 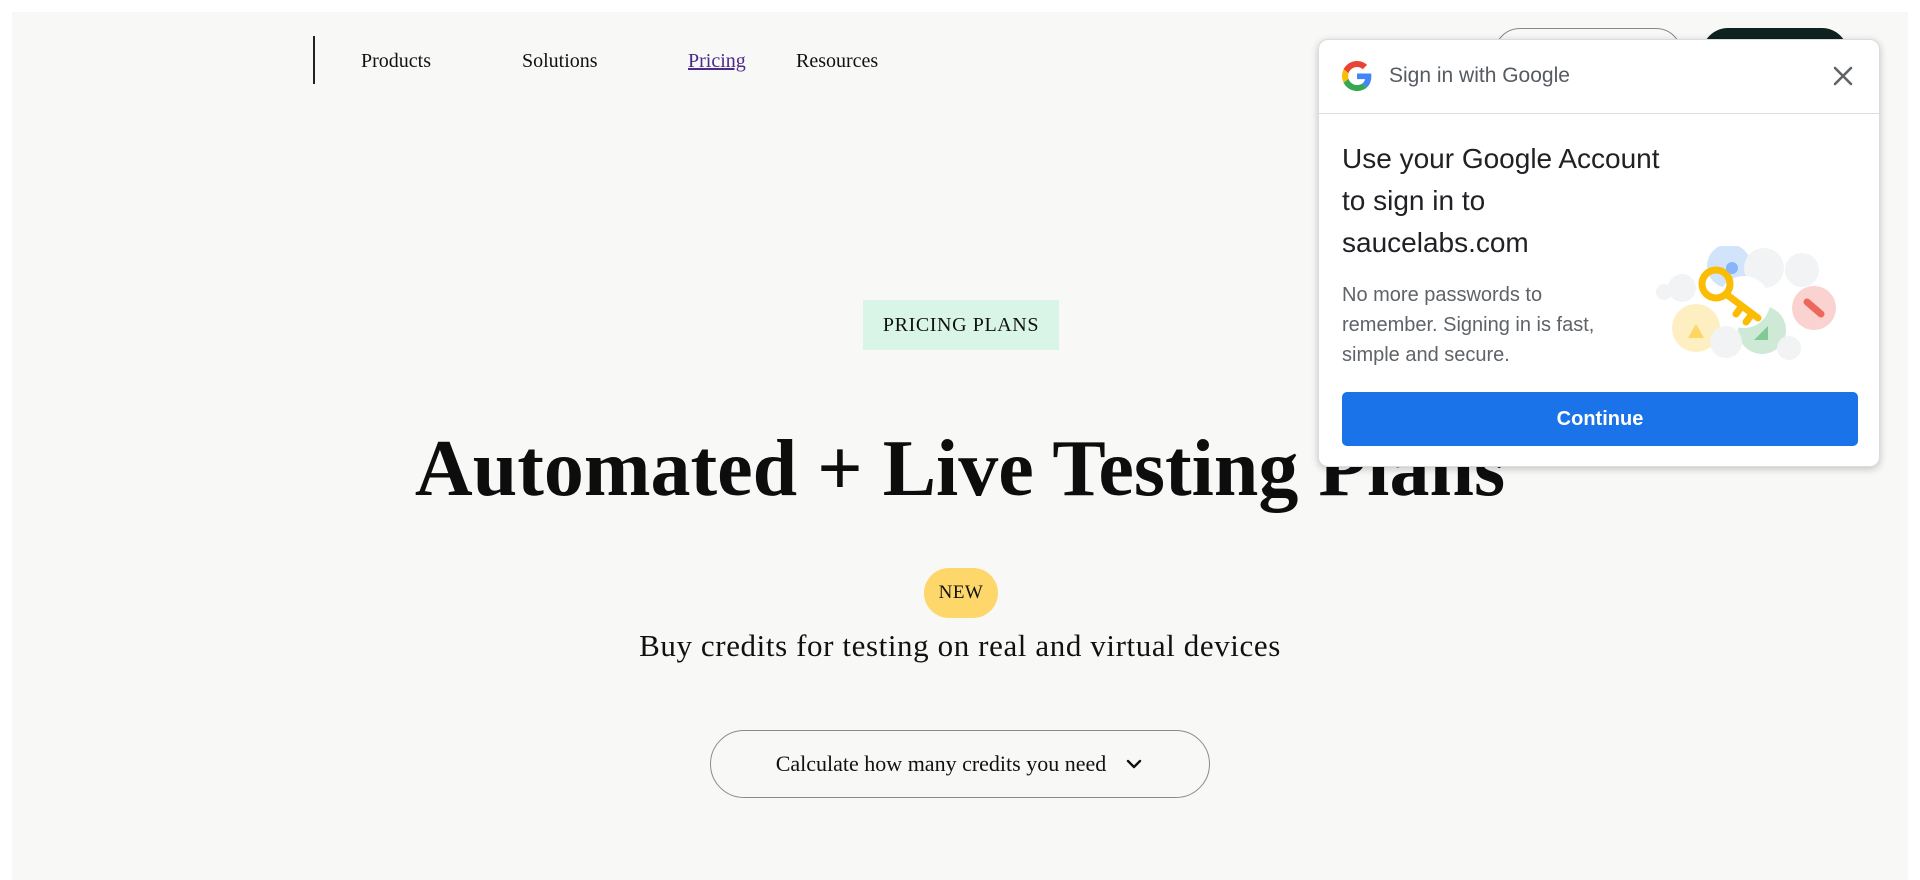 I want to click on close-icon, so click(x=1843, y=76).